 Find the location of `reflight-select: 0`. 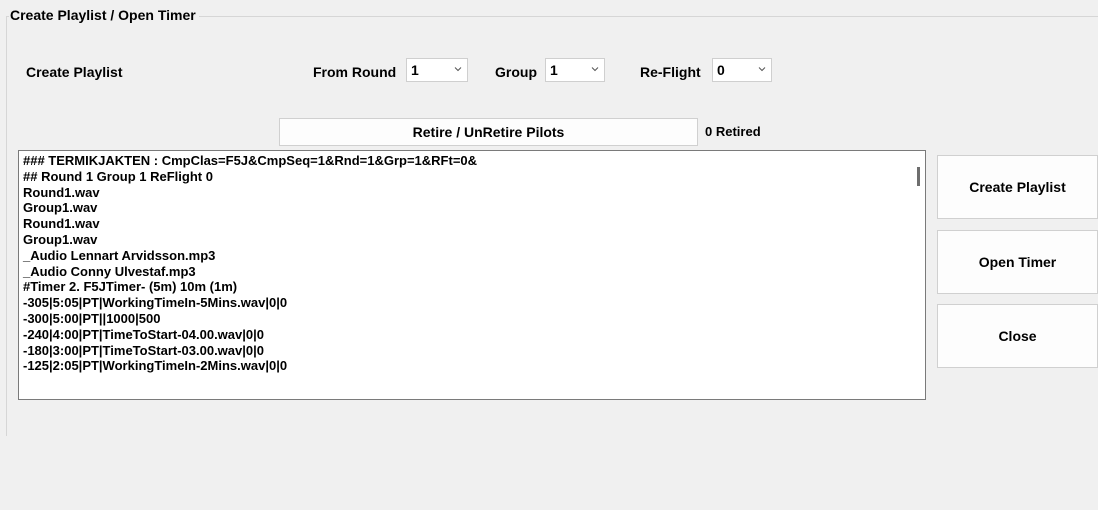

reflight-select: 0 is located at coordinates (742, 70).